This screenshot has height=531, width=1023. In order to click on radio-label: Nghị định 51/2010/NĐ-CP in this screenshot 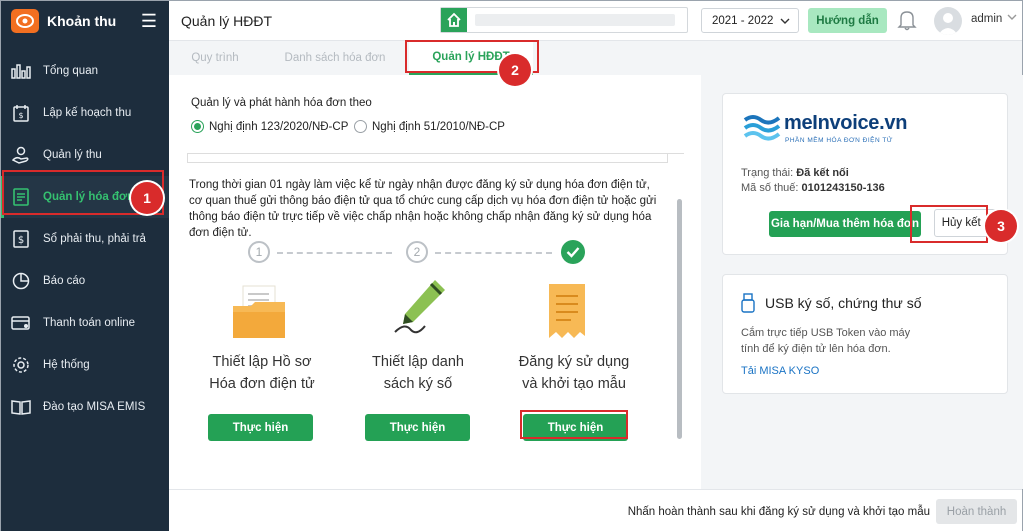, I will do `click(438, 126)`.